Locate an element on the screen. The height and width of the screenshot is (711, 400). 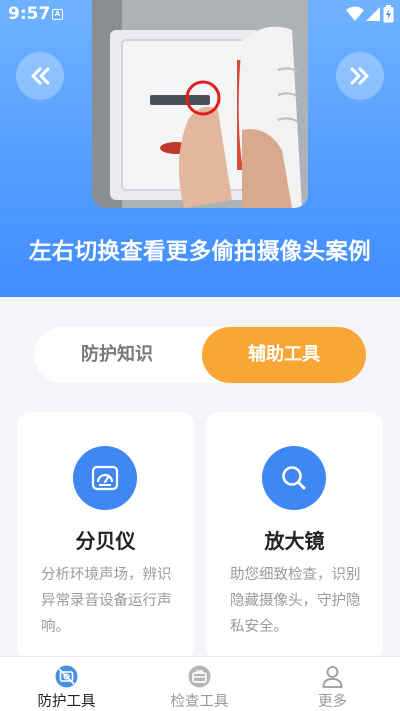
app-notification-icon: A is located at coordinates (57, 14).